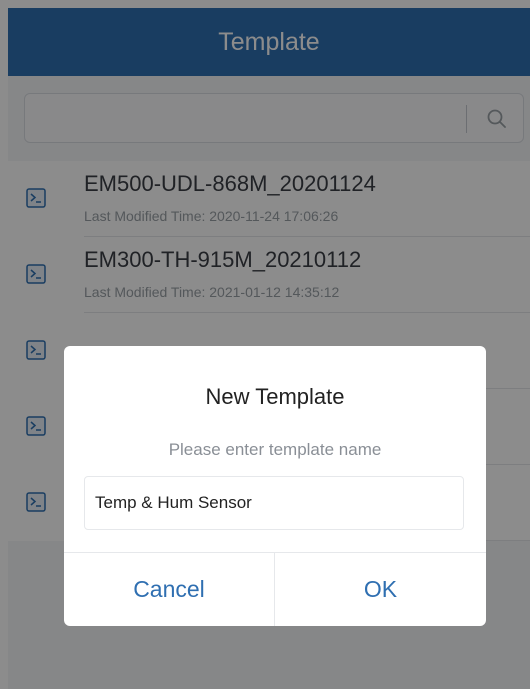  Describe the element at coordinates (380, 589) in the screenshot. I see `ok-button: OK` at that location.